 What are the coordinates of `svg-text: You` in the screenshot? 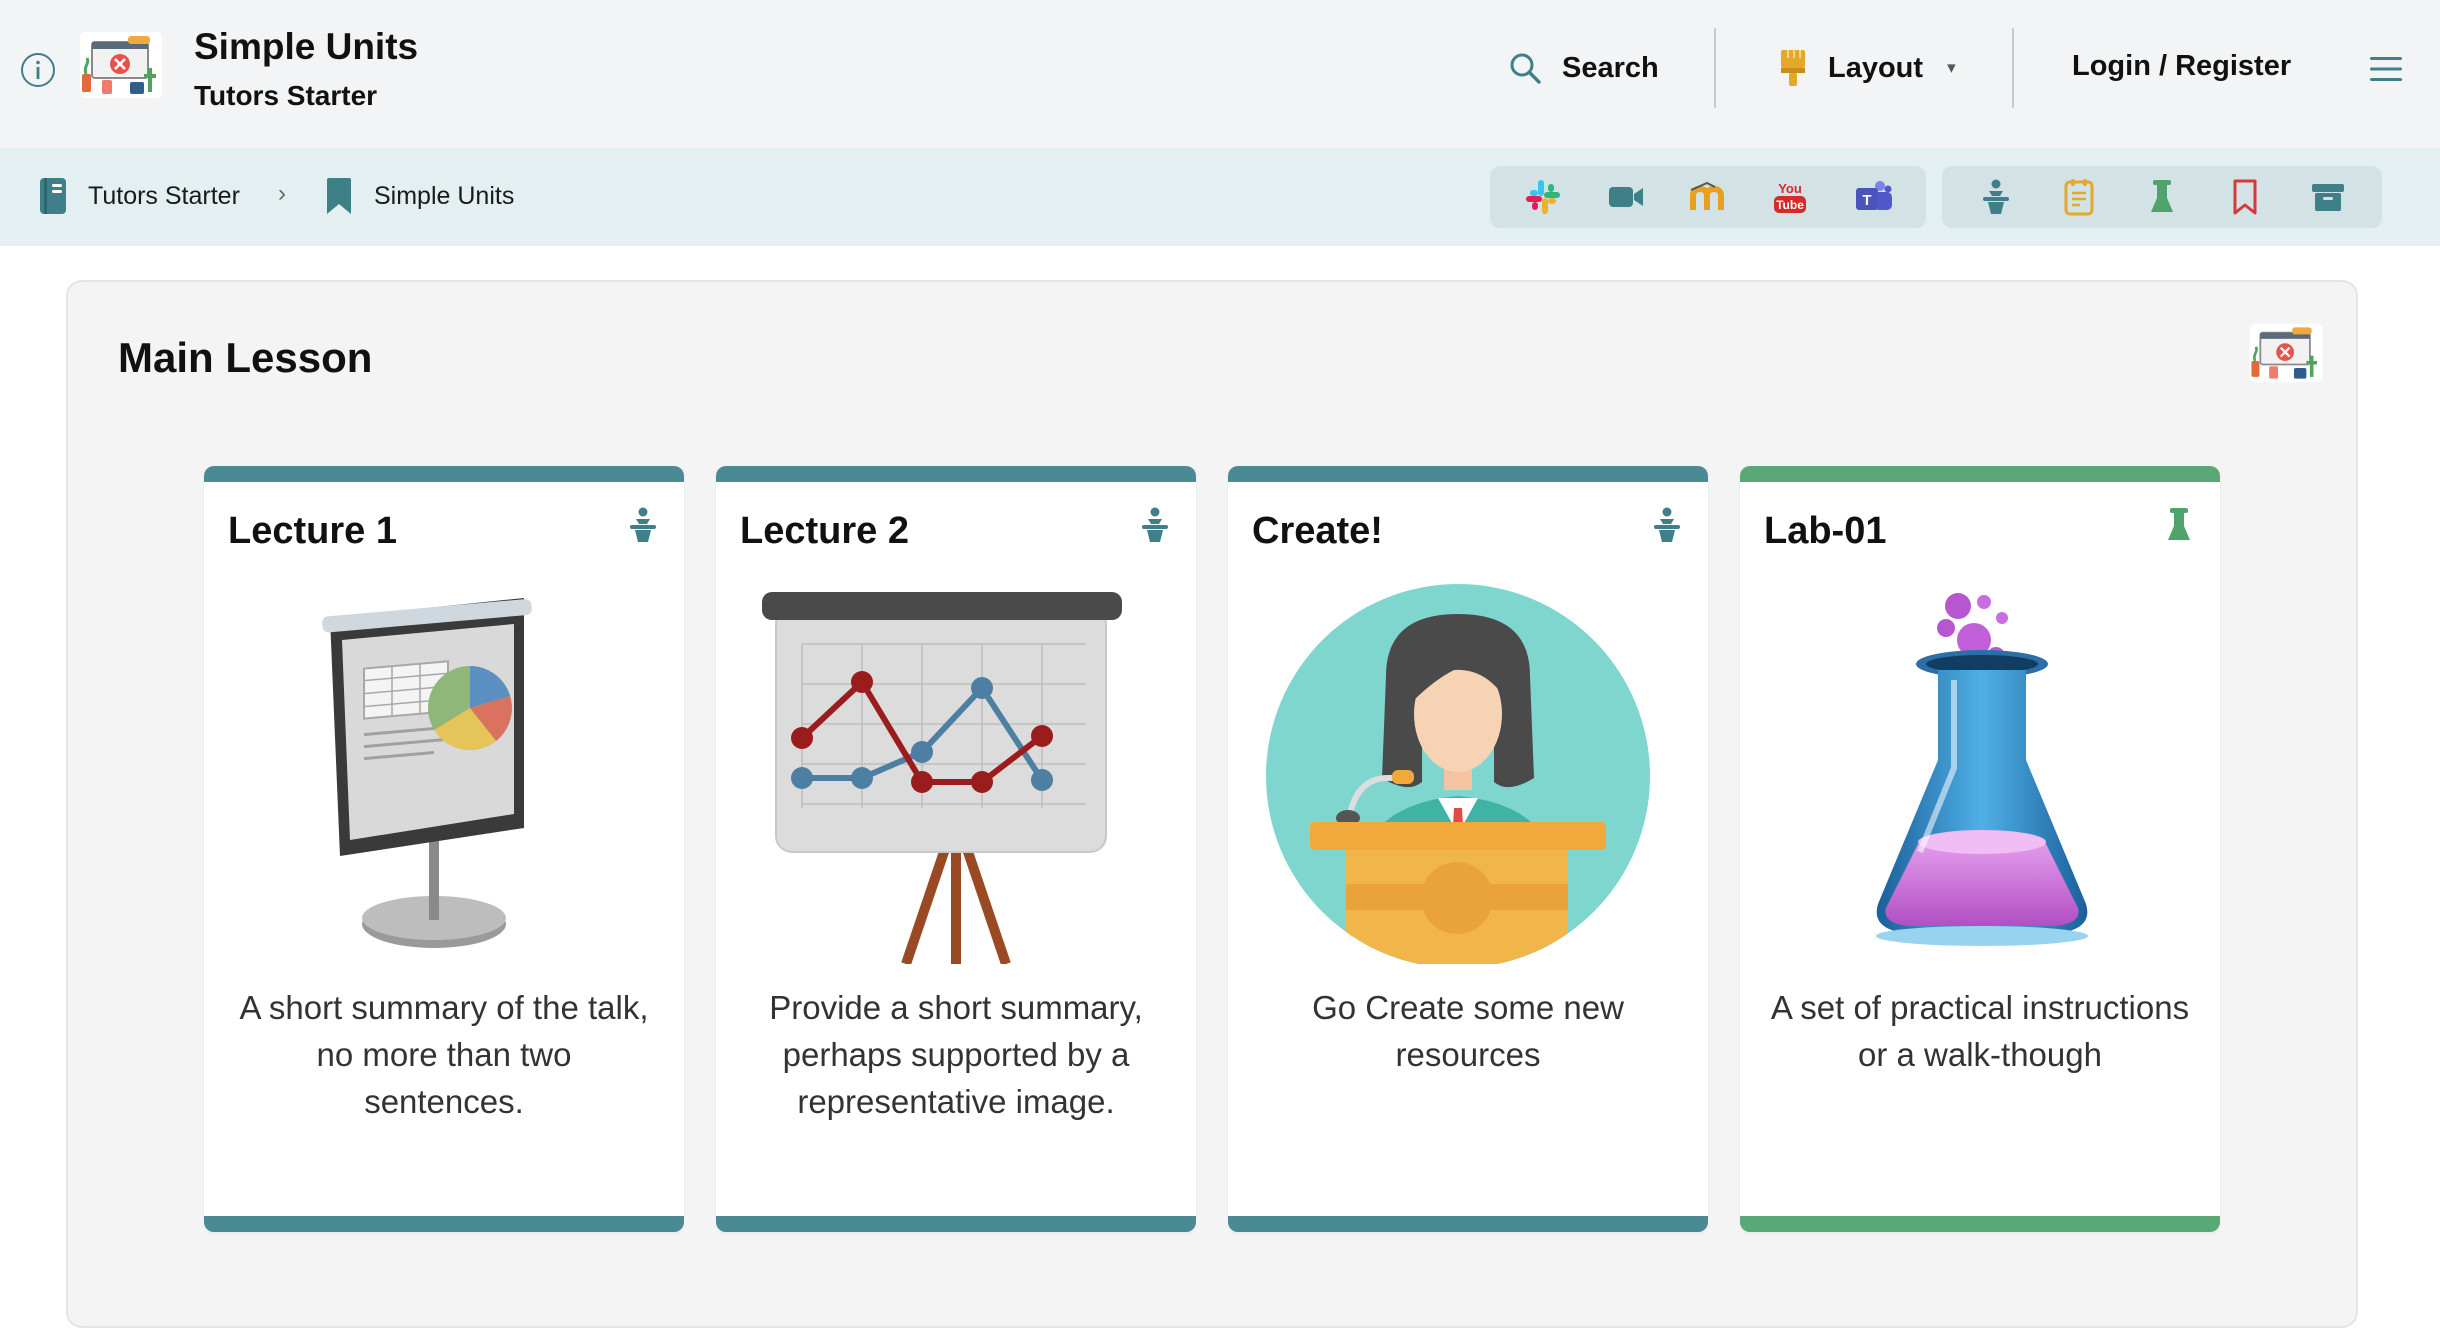 It's located at (1791, 188).